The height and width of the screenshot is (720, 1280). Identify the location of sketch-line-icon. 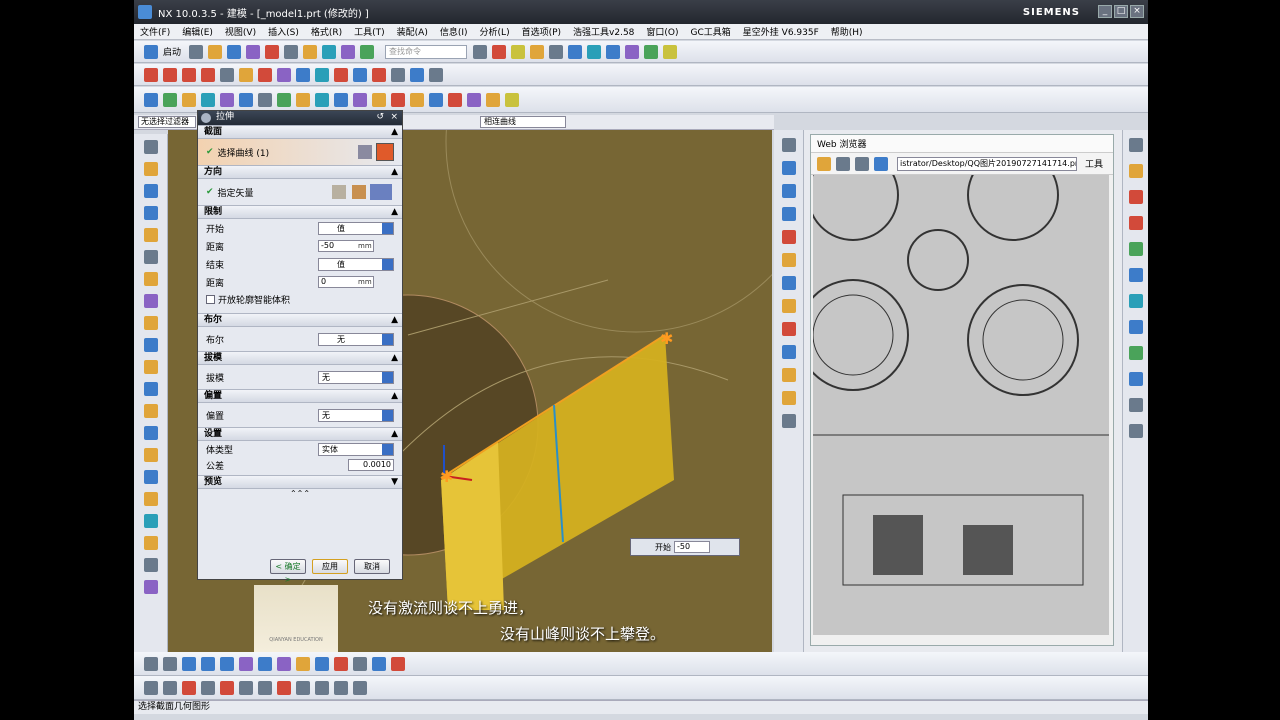
(208, 687).